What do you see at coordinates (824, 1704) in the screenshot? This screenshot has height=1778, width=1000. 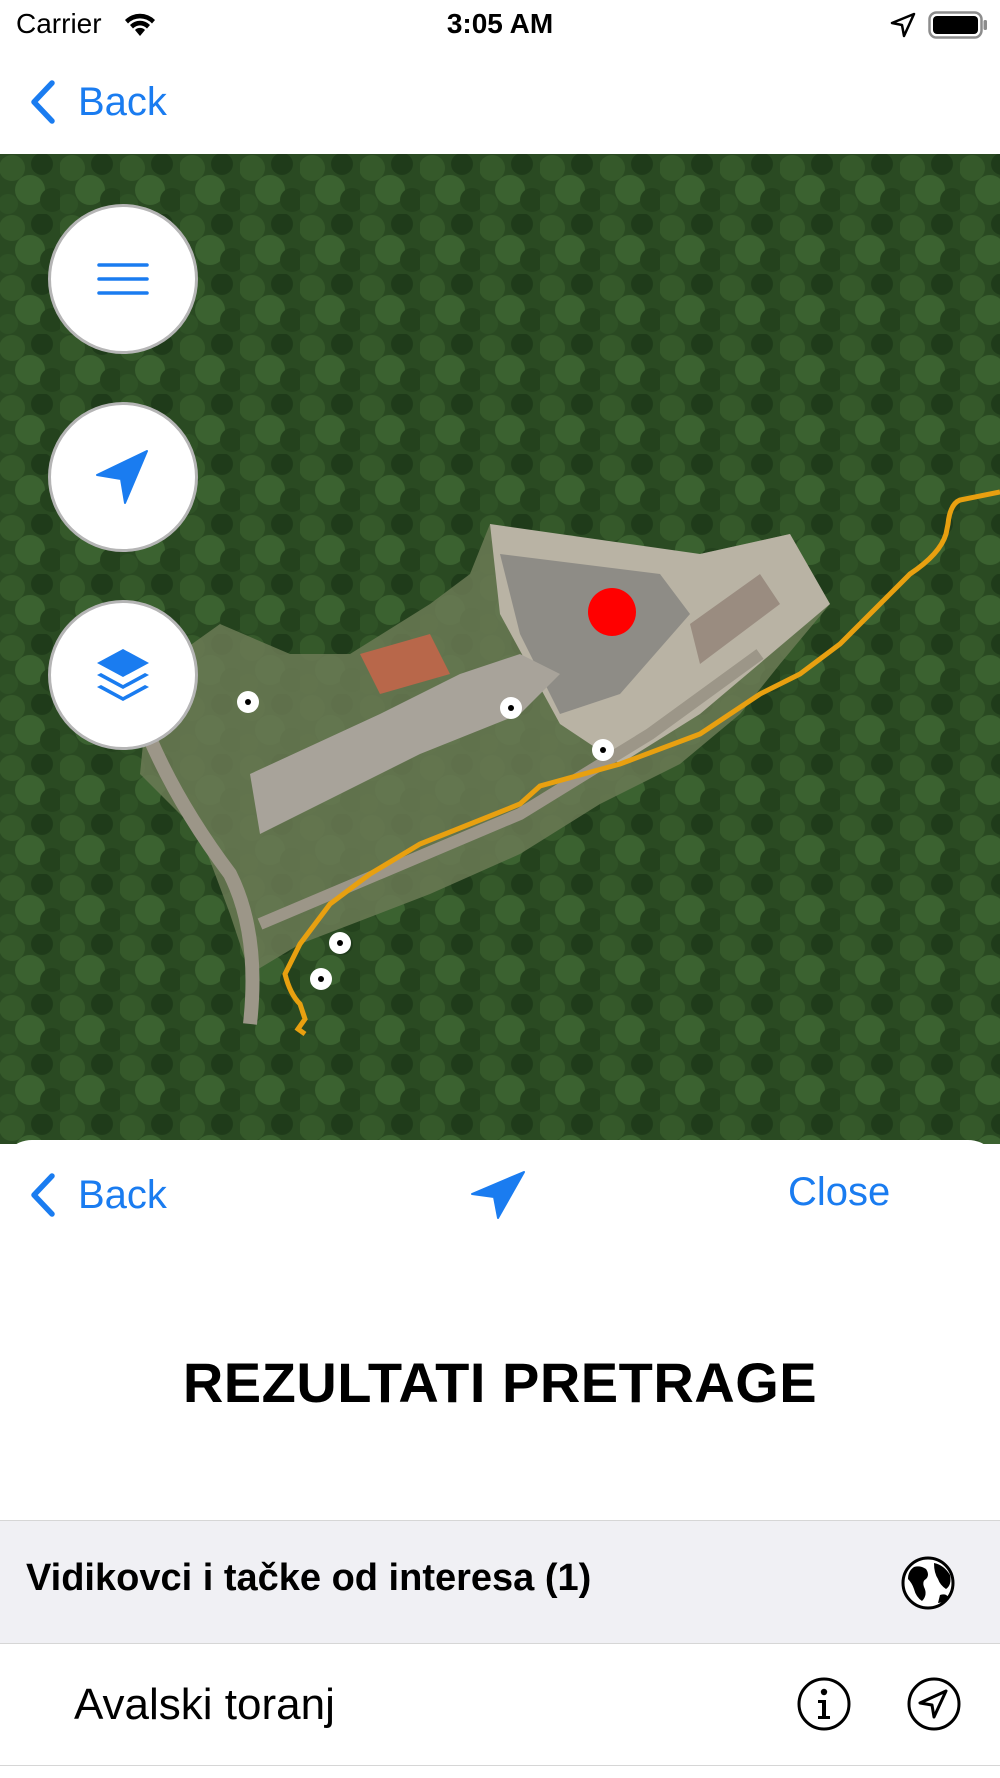 I see `info-icon` at bounding box center [824, 1704].